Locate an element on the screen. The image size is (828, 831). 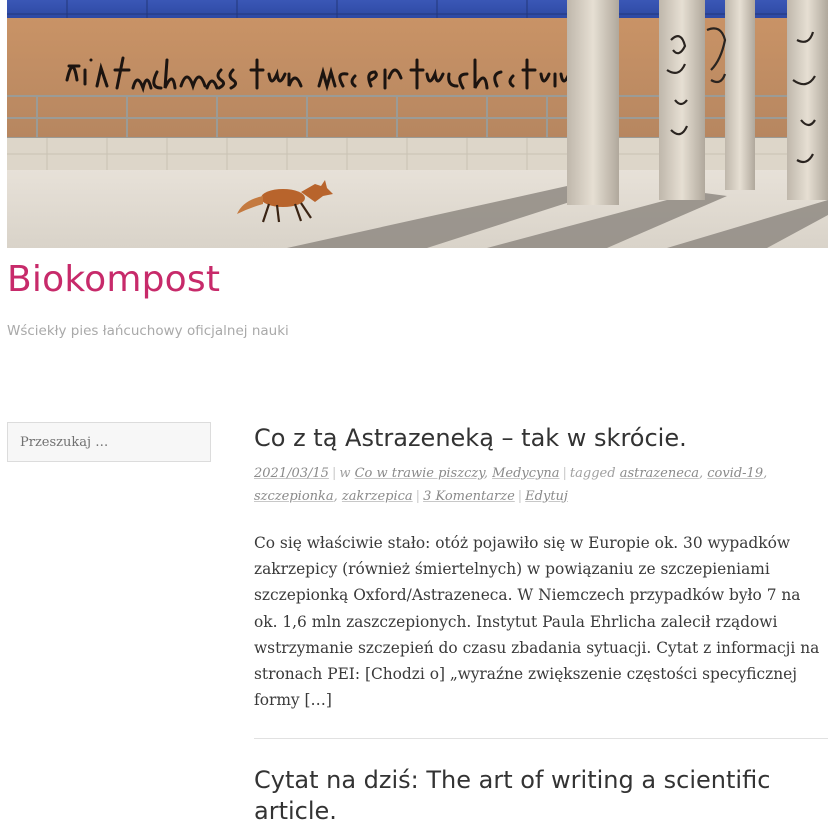
search-input is located at coordinates (109, 442).